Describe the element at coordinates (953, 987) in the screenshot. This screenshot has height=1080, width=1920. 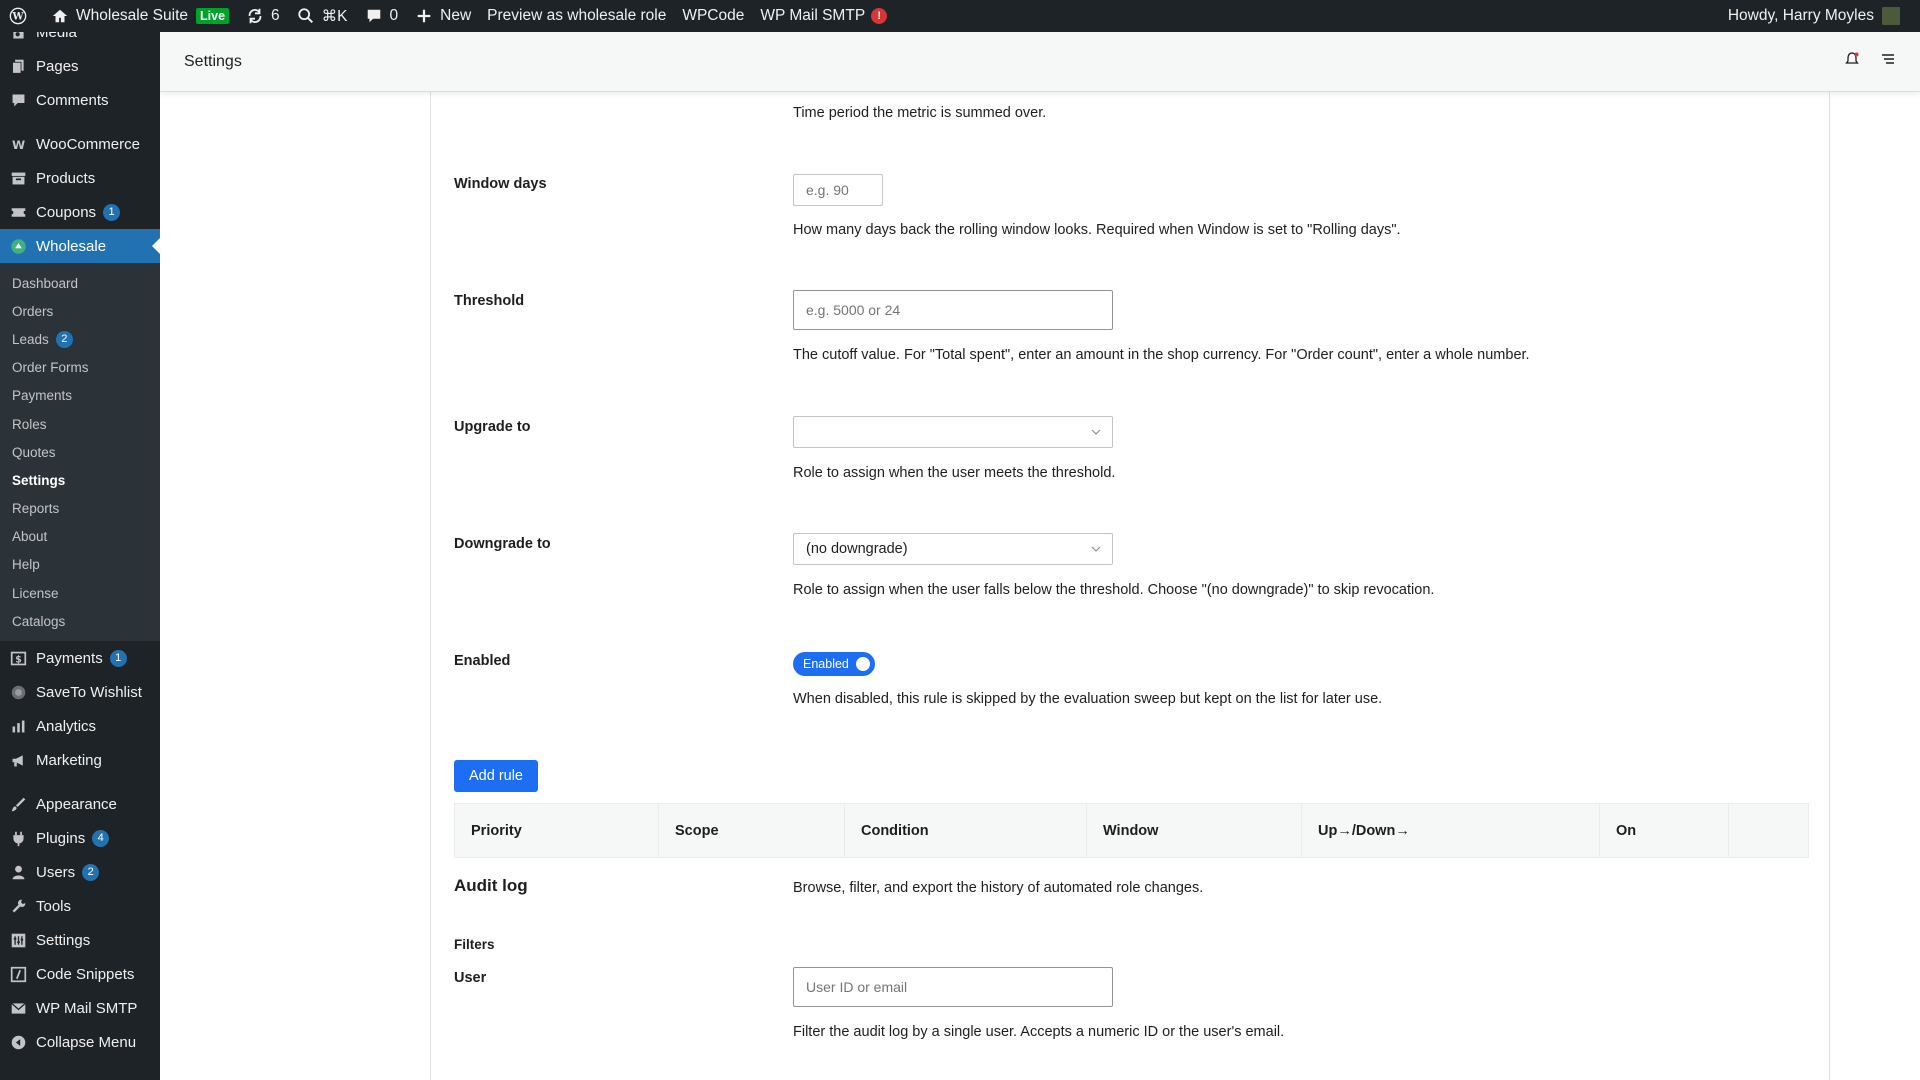
I see `user-filter-input` at that location.